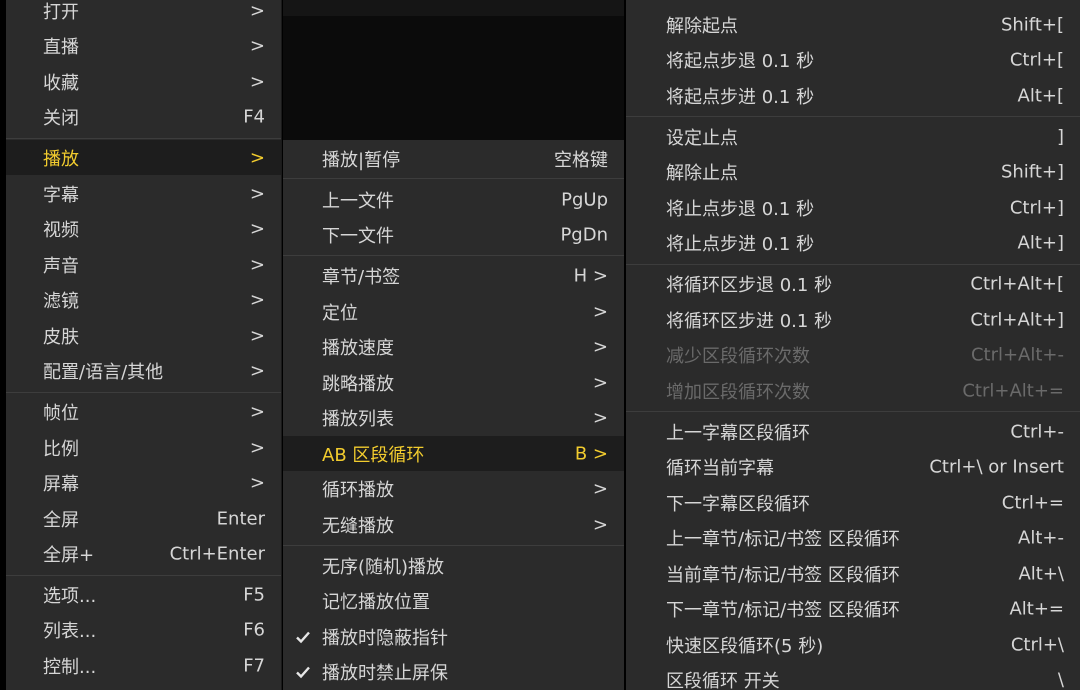  I want to click on menu-item-shortcut: Ctrl+-, so click(1037, 431).